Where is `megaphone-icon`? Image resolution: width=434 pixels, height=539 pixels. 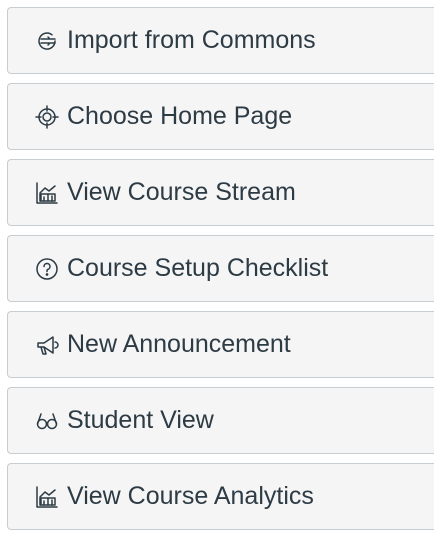
megaphone-icon is located at coordinates (47, 345).